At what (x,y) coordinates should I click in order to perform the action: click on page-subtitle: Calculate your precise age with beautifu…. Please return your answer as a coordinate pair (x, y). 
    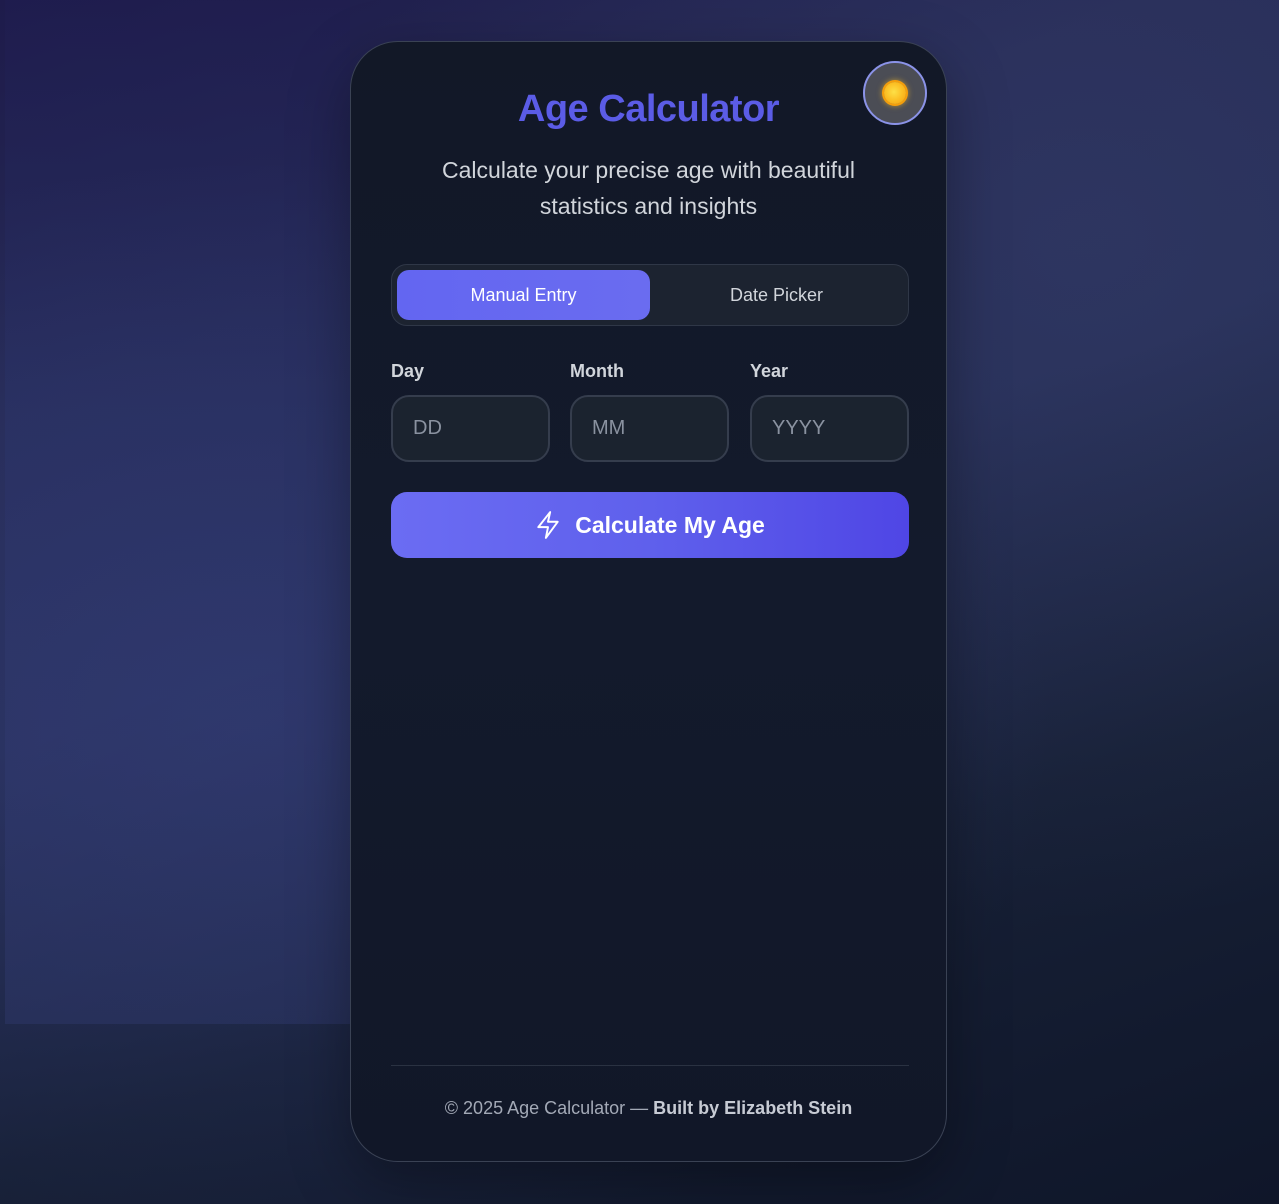
    Looking at the image, I should click on (648, 188).